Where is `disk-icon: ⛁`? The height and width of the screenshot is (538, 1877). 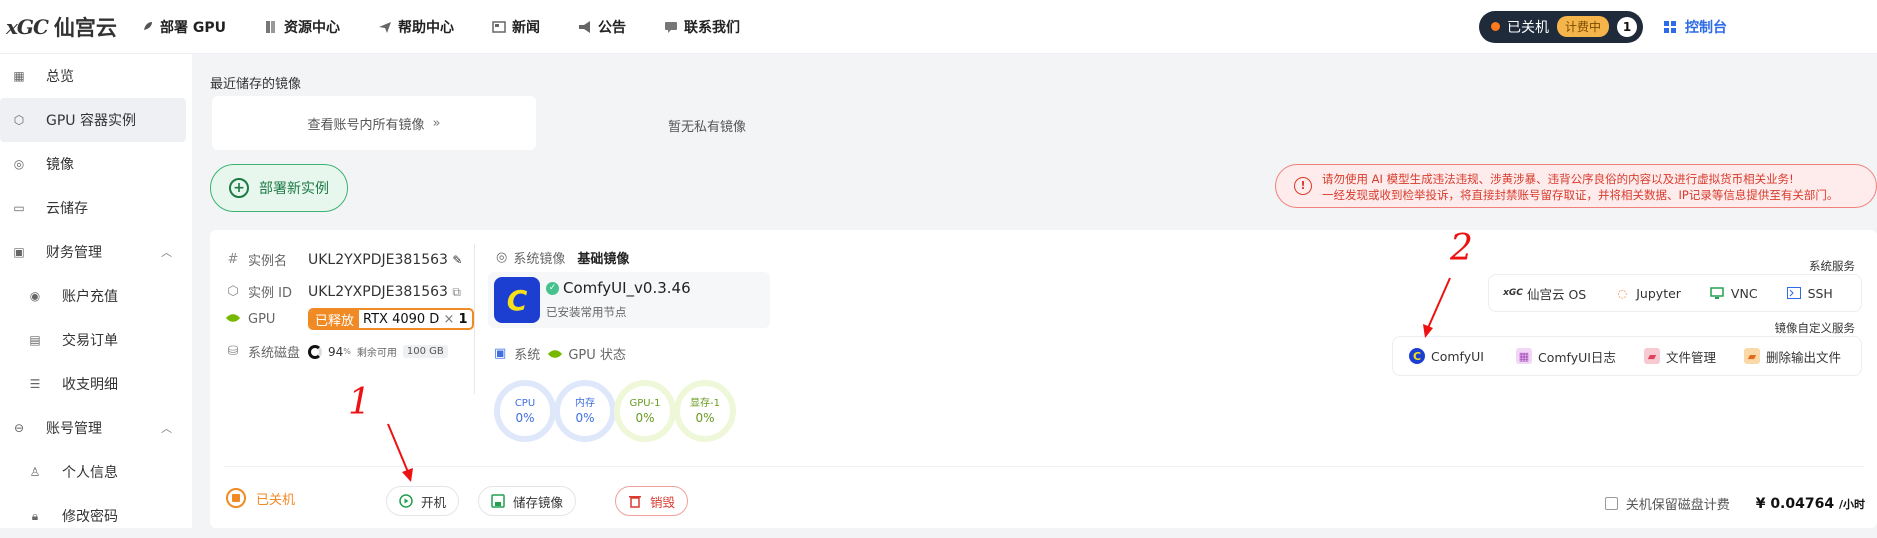 disk-icon: ⛁ is located at coordinates (233, 351).